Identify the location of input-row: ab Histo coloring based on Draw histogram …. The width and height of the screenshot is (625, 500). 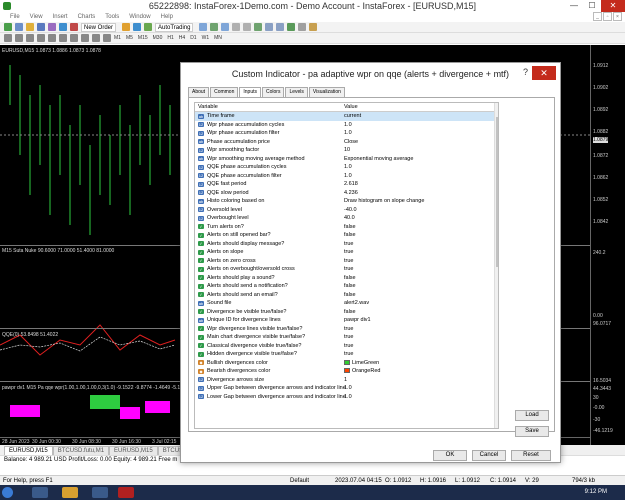
(346, 201).